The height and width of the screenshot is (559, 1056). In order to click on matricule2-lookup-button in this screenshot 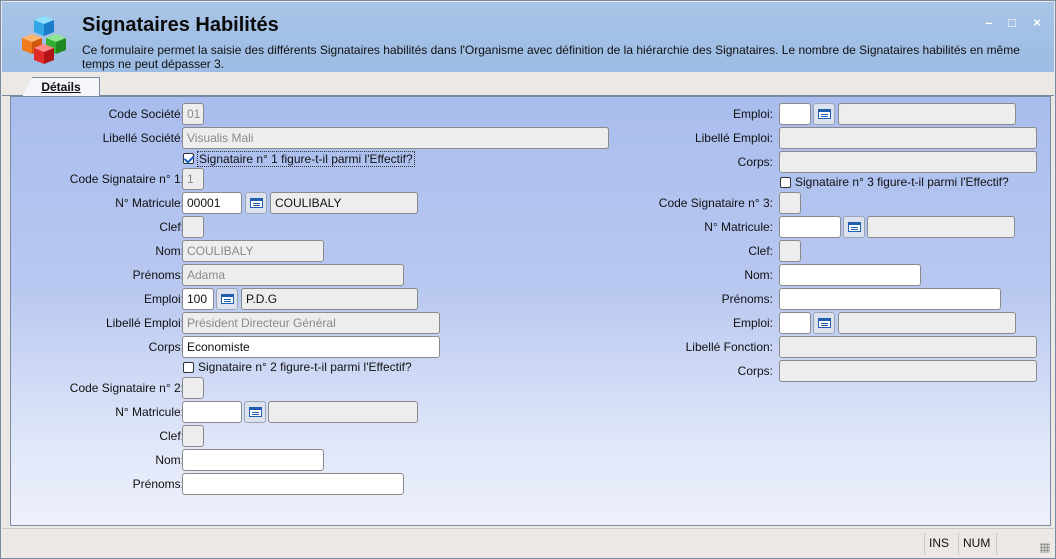, I will do `click(255, 412)`.